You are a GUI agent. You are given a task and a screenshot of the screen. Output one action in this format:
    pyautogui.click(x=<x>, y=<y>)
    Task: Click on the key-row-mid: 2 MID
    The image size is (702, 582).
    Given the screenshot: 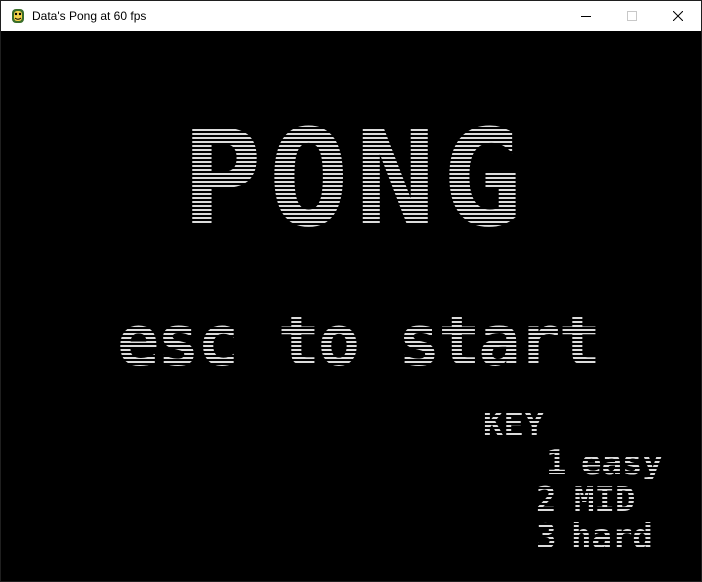 What is the action you would take?
    pyautogui.click(x=585, y=500)
    